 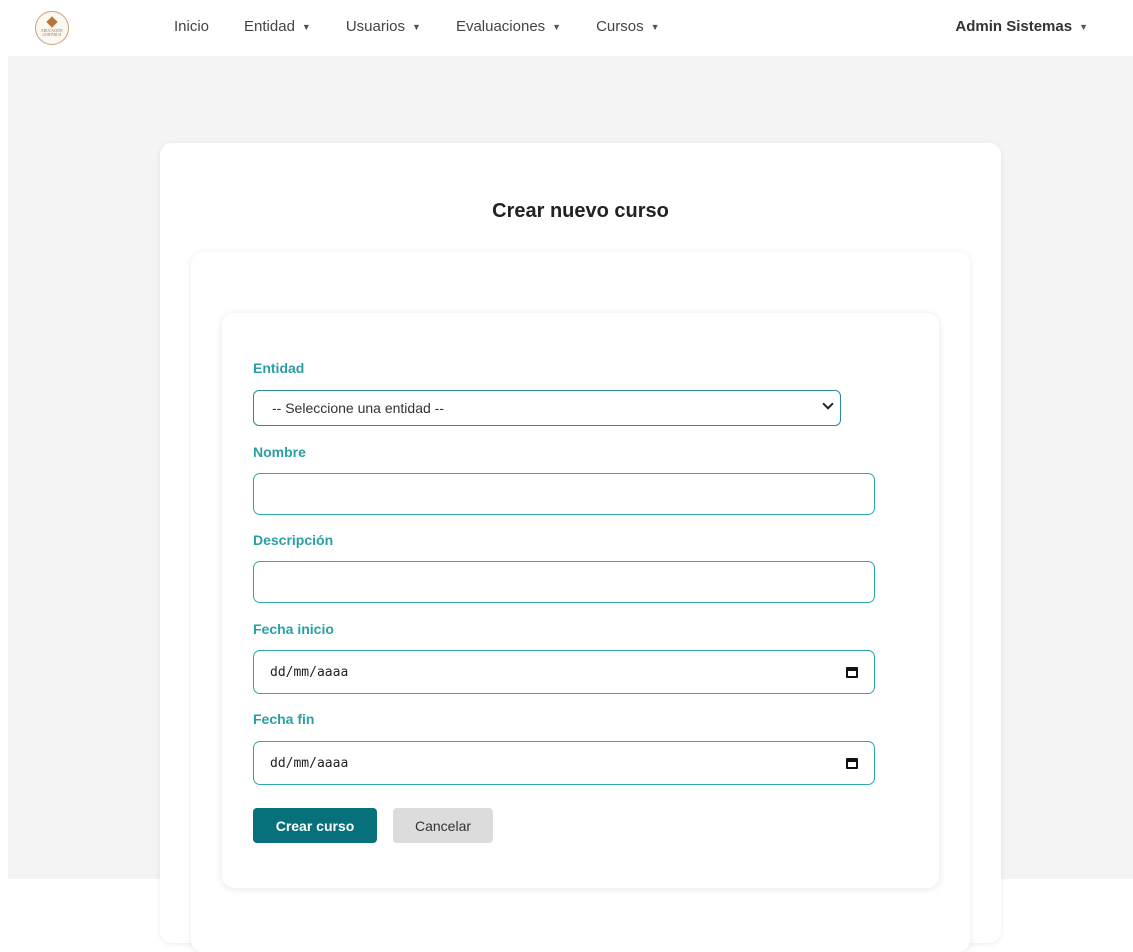 I want to click on fecha-fin-input: dd/mm/aaaa, so click(x=564, y=763).